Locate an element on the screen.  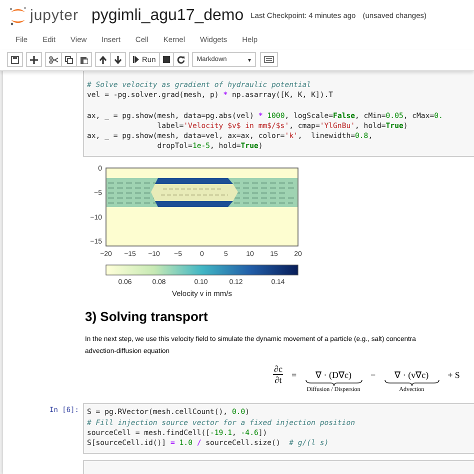
restart-button is located at coordinates (180, 59).